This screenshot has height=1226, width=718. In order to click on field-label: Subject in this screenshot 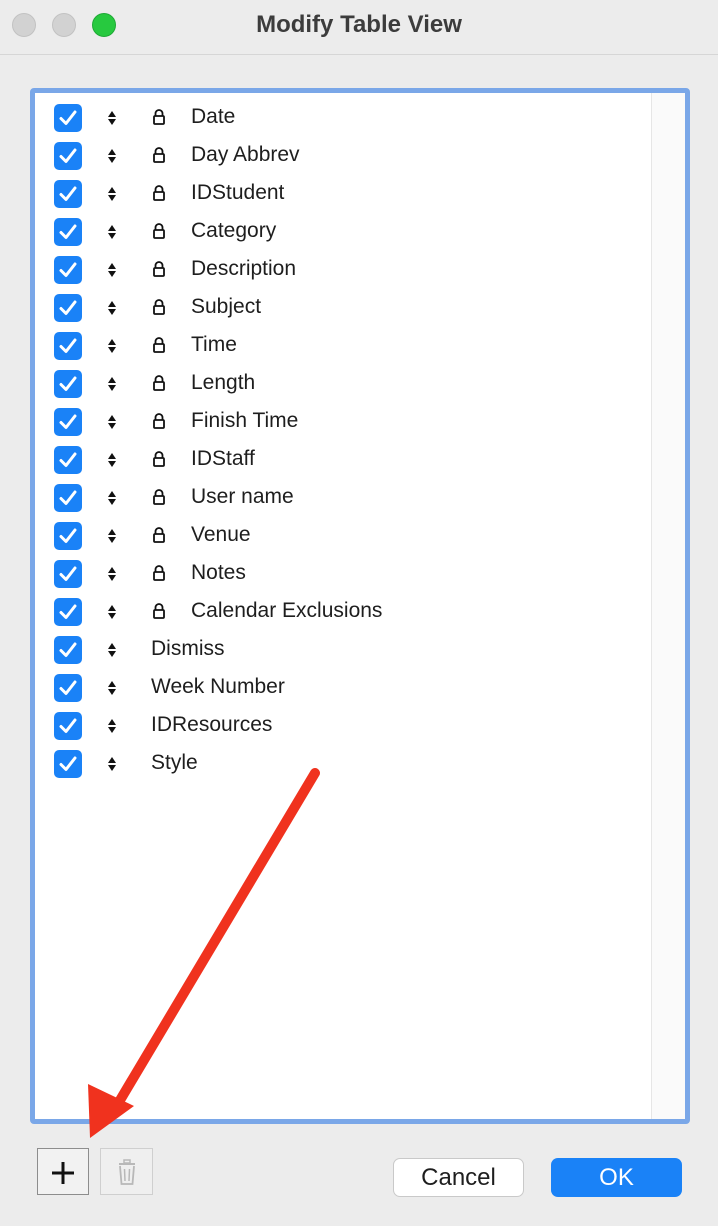, I will do `click(226, 306)`.